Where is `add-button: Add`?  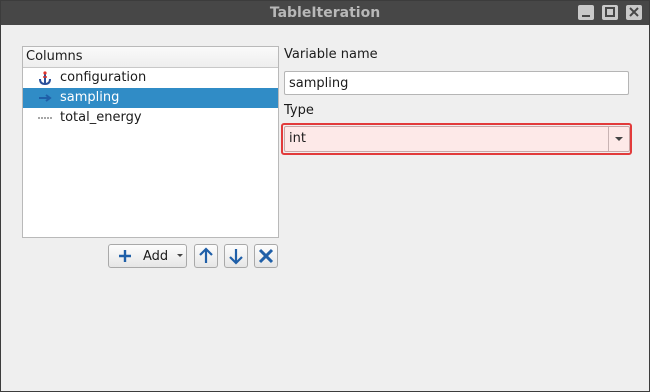 add-button: Add is located at coordinates (147, 256).